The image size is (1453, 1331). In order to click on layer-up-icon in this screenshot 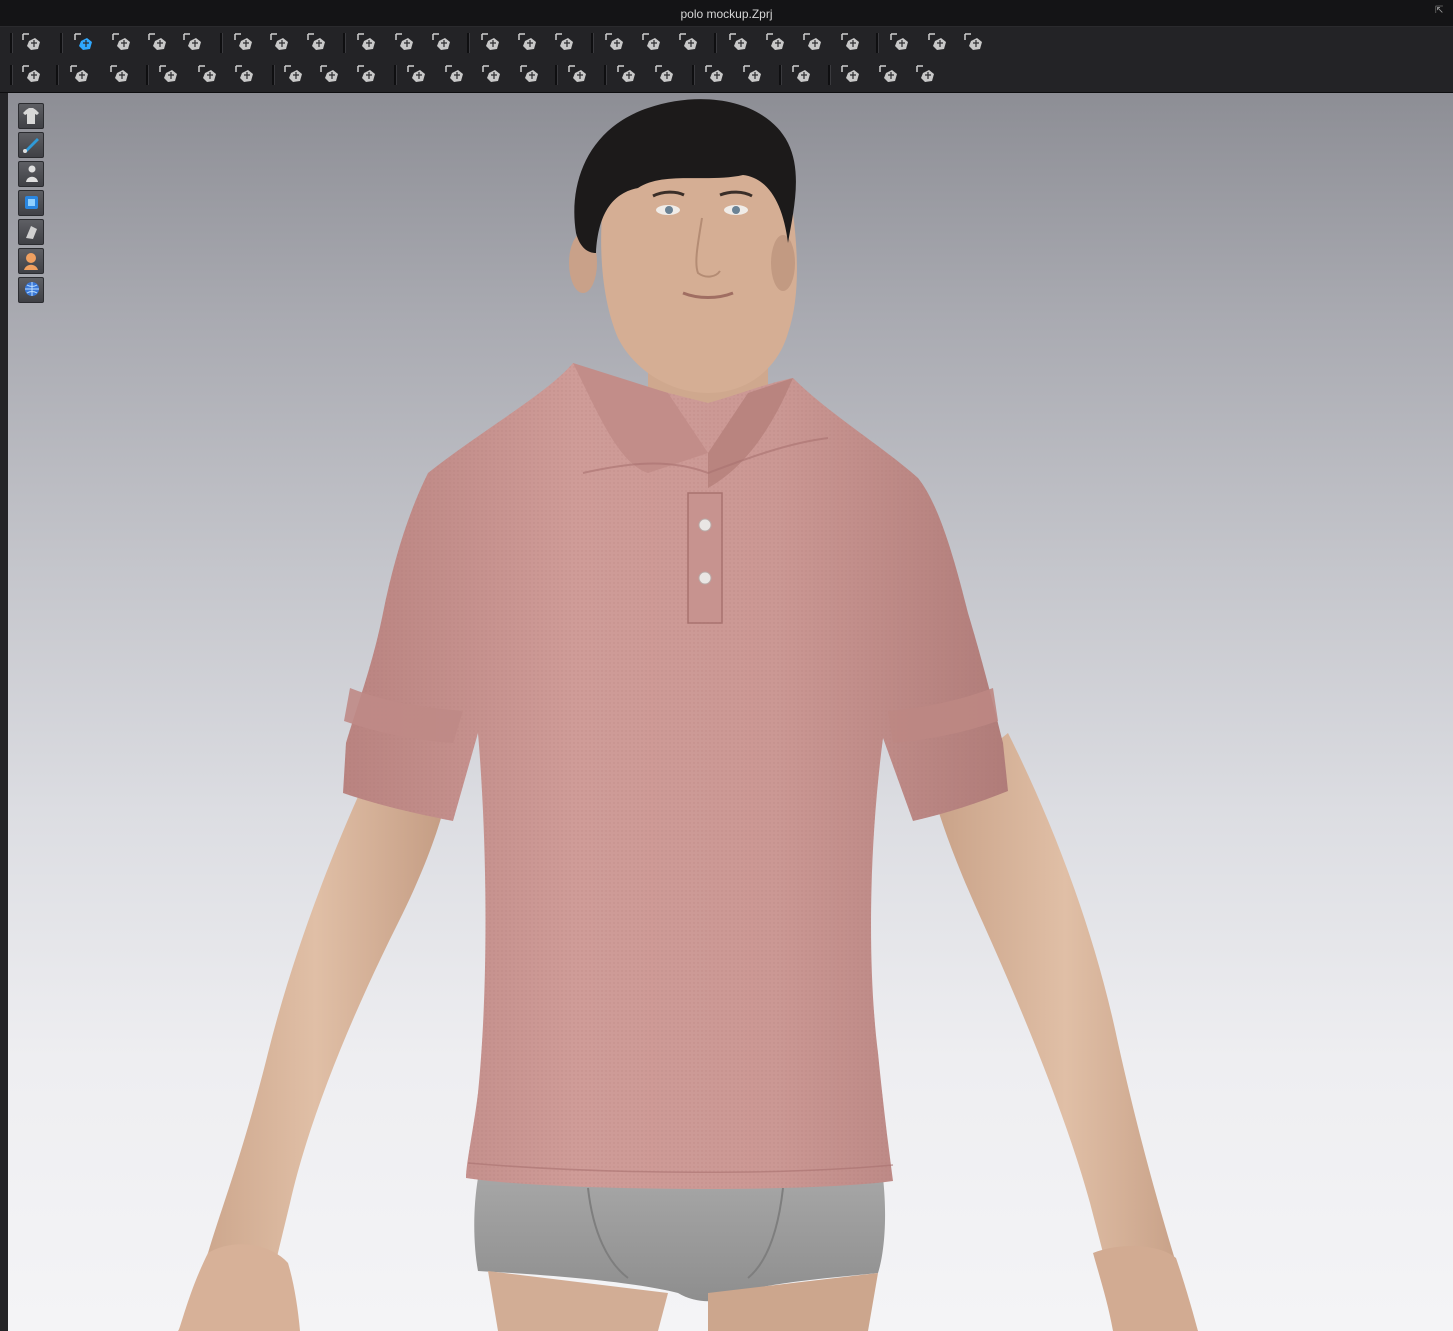, I will do `click(739, 43)`.